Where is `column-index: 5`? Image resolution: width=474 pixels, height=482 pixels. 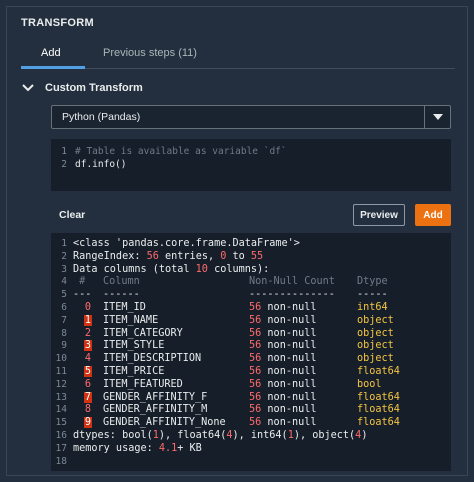 column-index: 5 is located at coordinates (88, 371).